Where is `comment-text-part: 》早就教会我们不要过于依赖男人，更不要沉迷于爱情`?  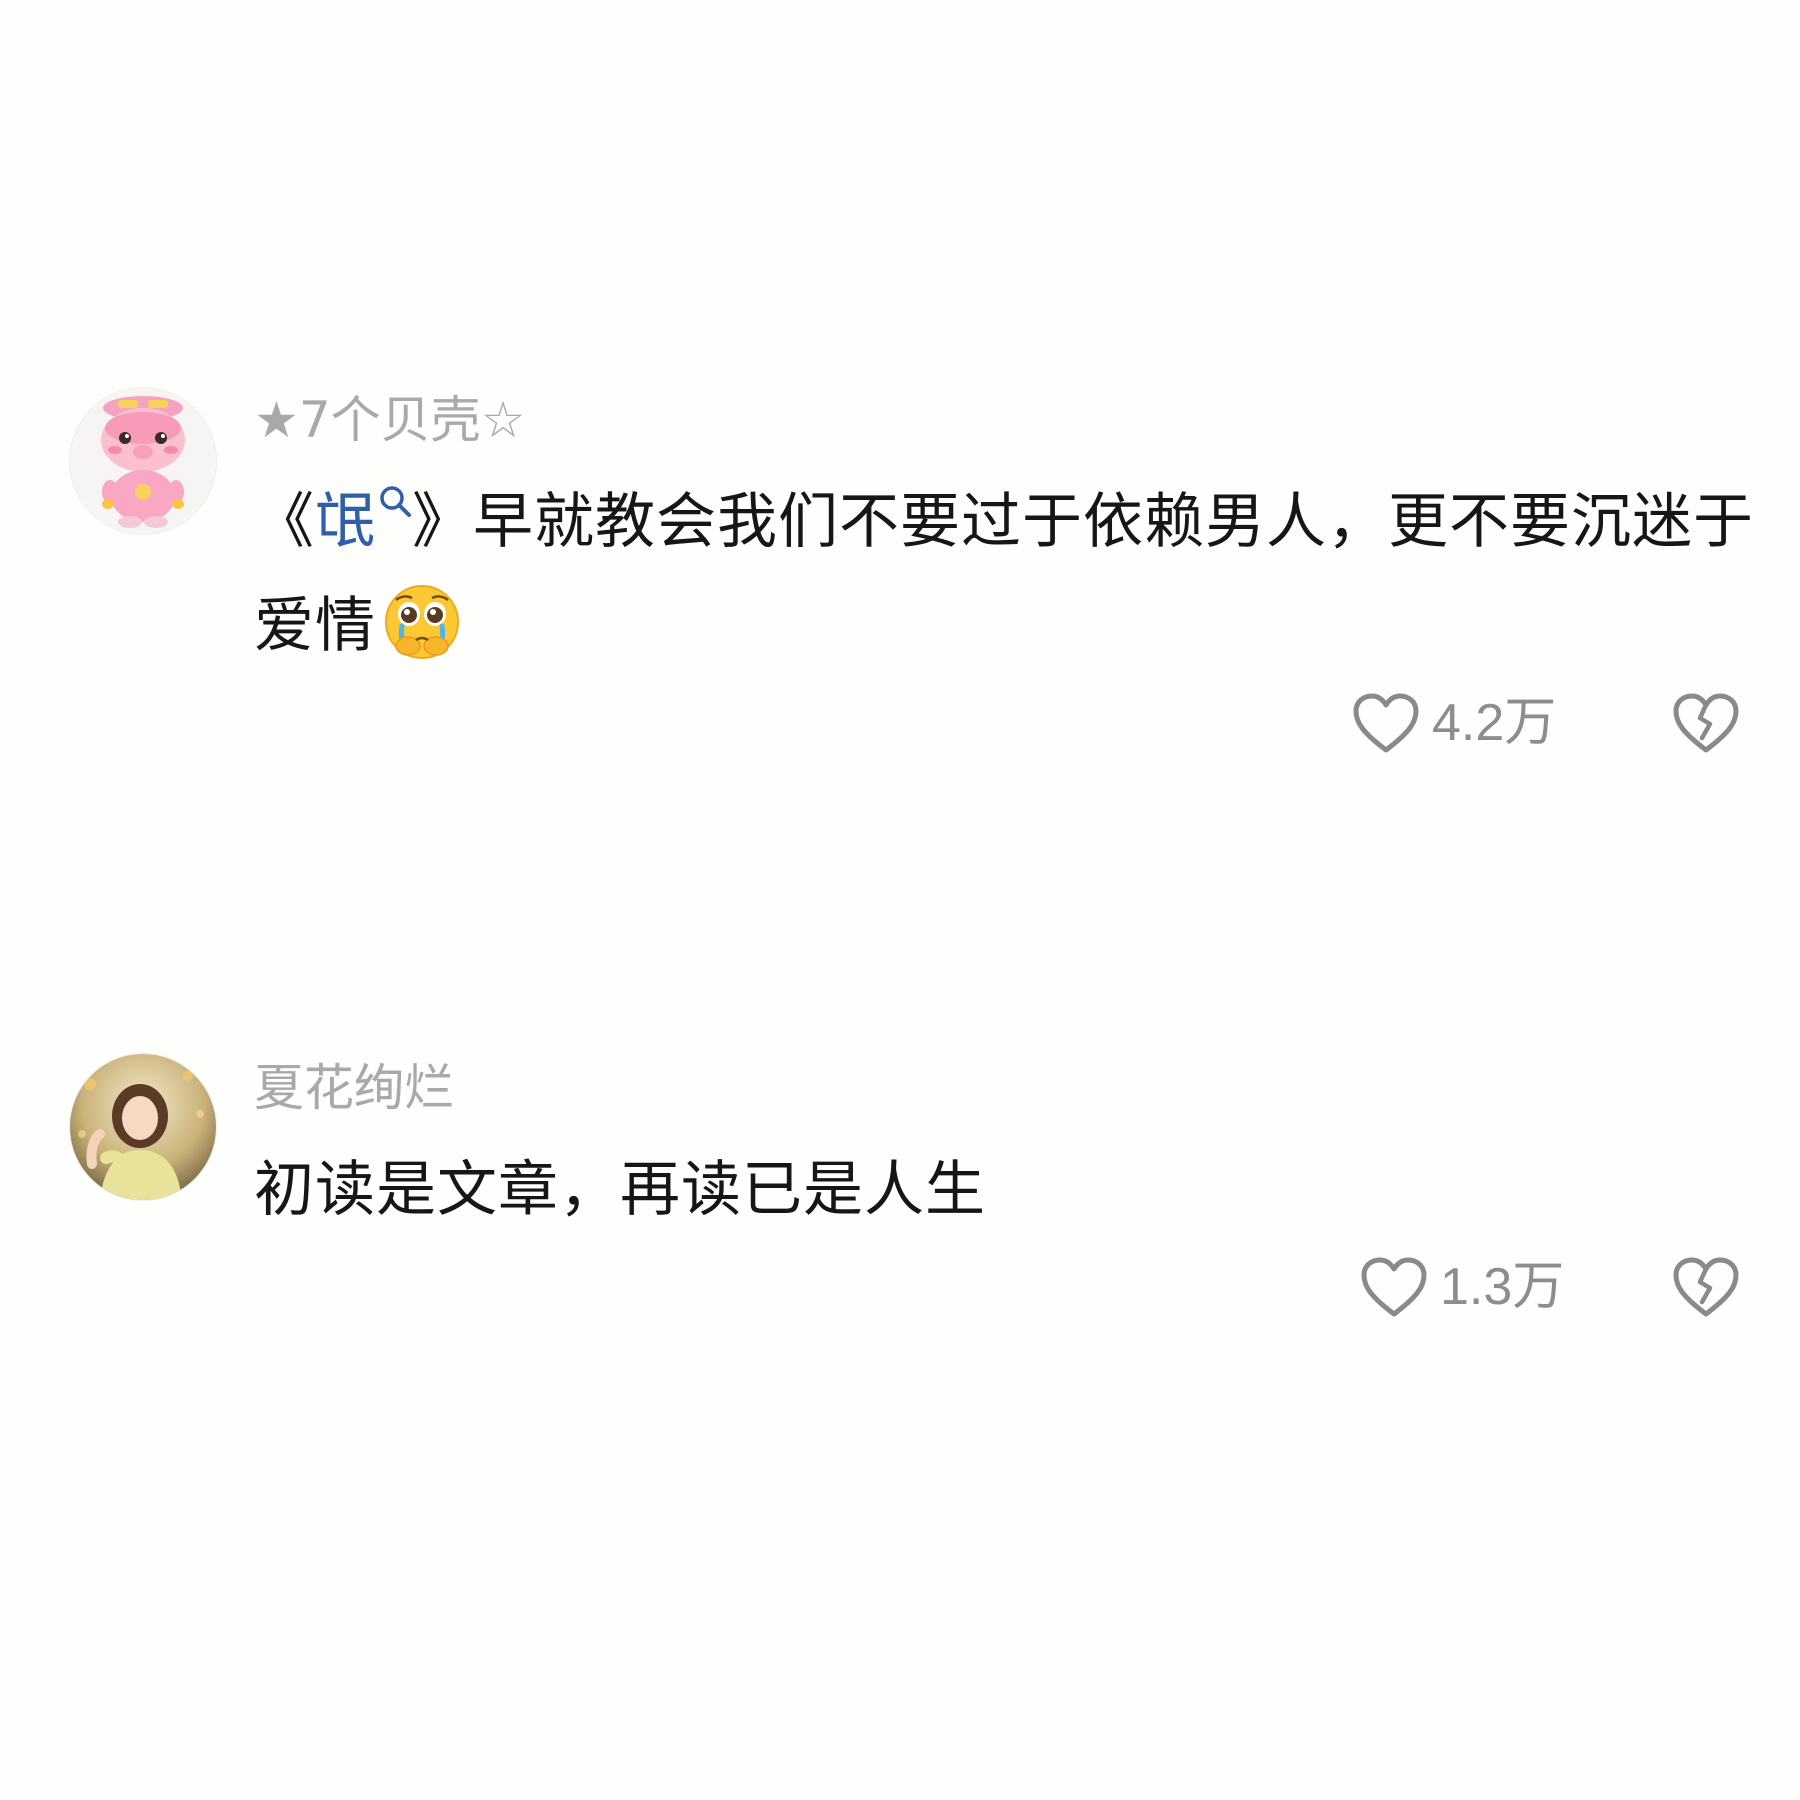
comment-text-part: 》早就教会我们不要过于依赖男人，更不要沉迷于爱情 is located at coordinates (1004, 574).